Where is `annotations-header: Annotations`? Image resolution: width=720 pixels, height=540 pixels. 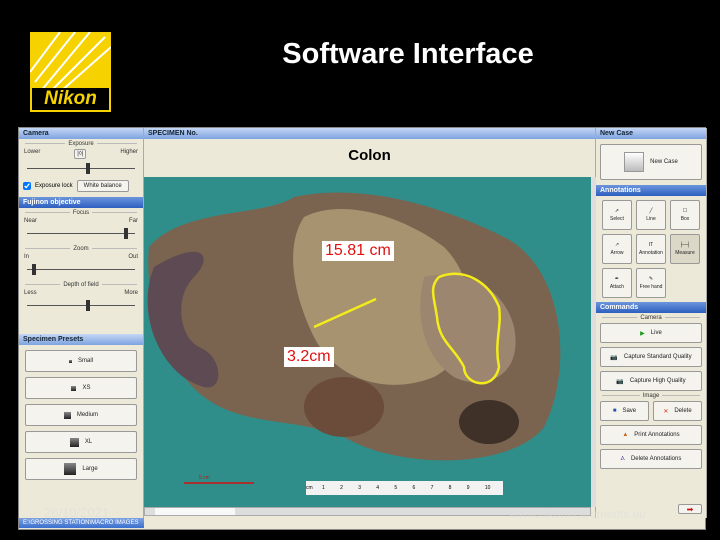
annotations-header: Annotations is located at coordinates (651, 190).